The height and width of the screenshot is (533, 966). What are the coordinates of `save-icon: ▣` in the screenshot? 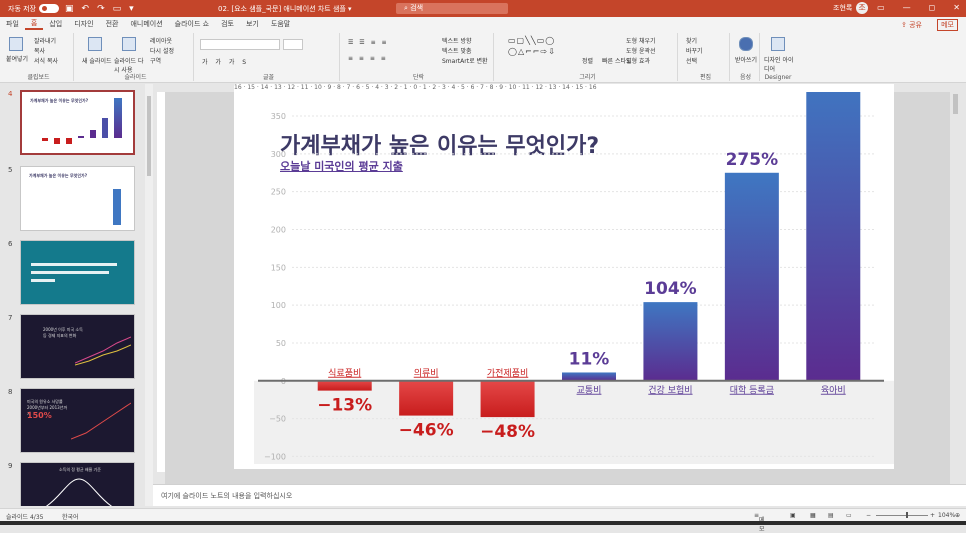 It's located at (69, 9).